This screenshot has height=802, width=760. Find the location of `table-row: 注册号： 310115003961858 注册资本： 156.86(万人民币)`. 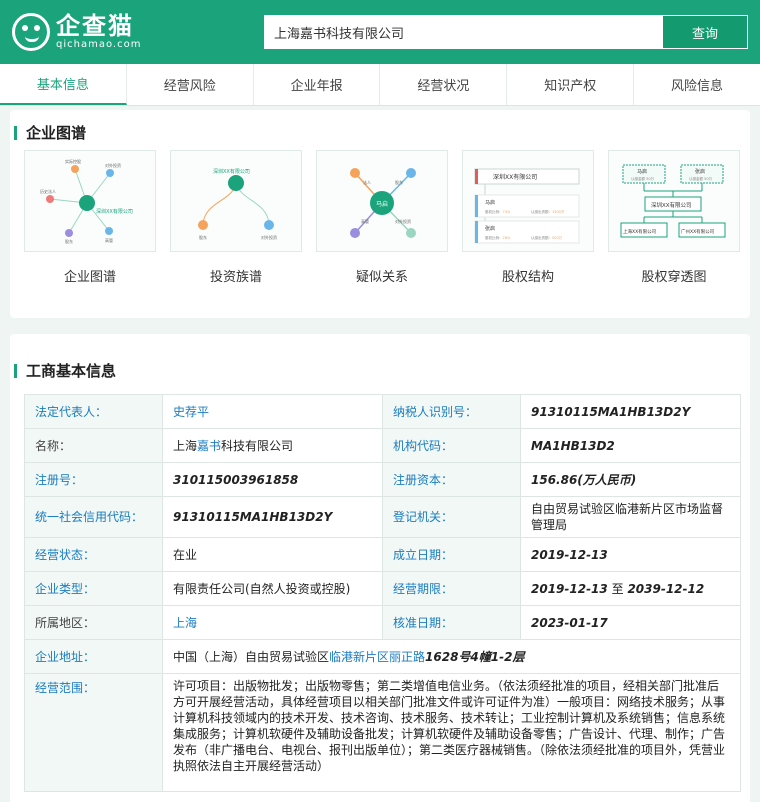

table-row: 注册号： 310115003961858 注册资本： 156.86(万人民币) is located at coordinates (382, 479).